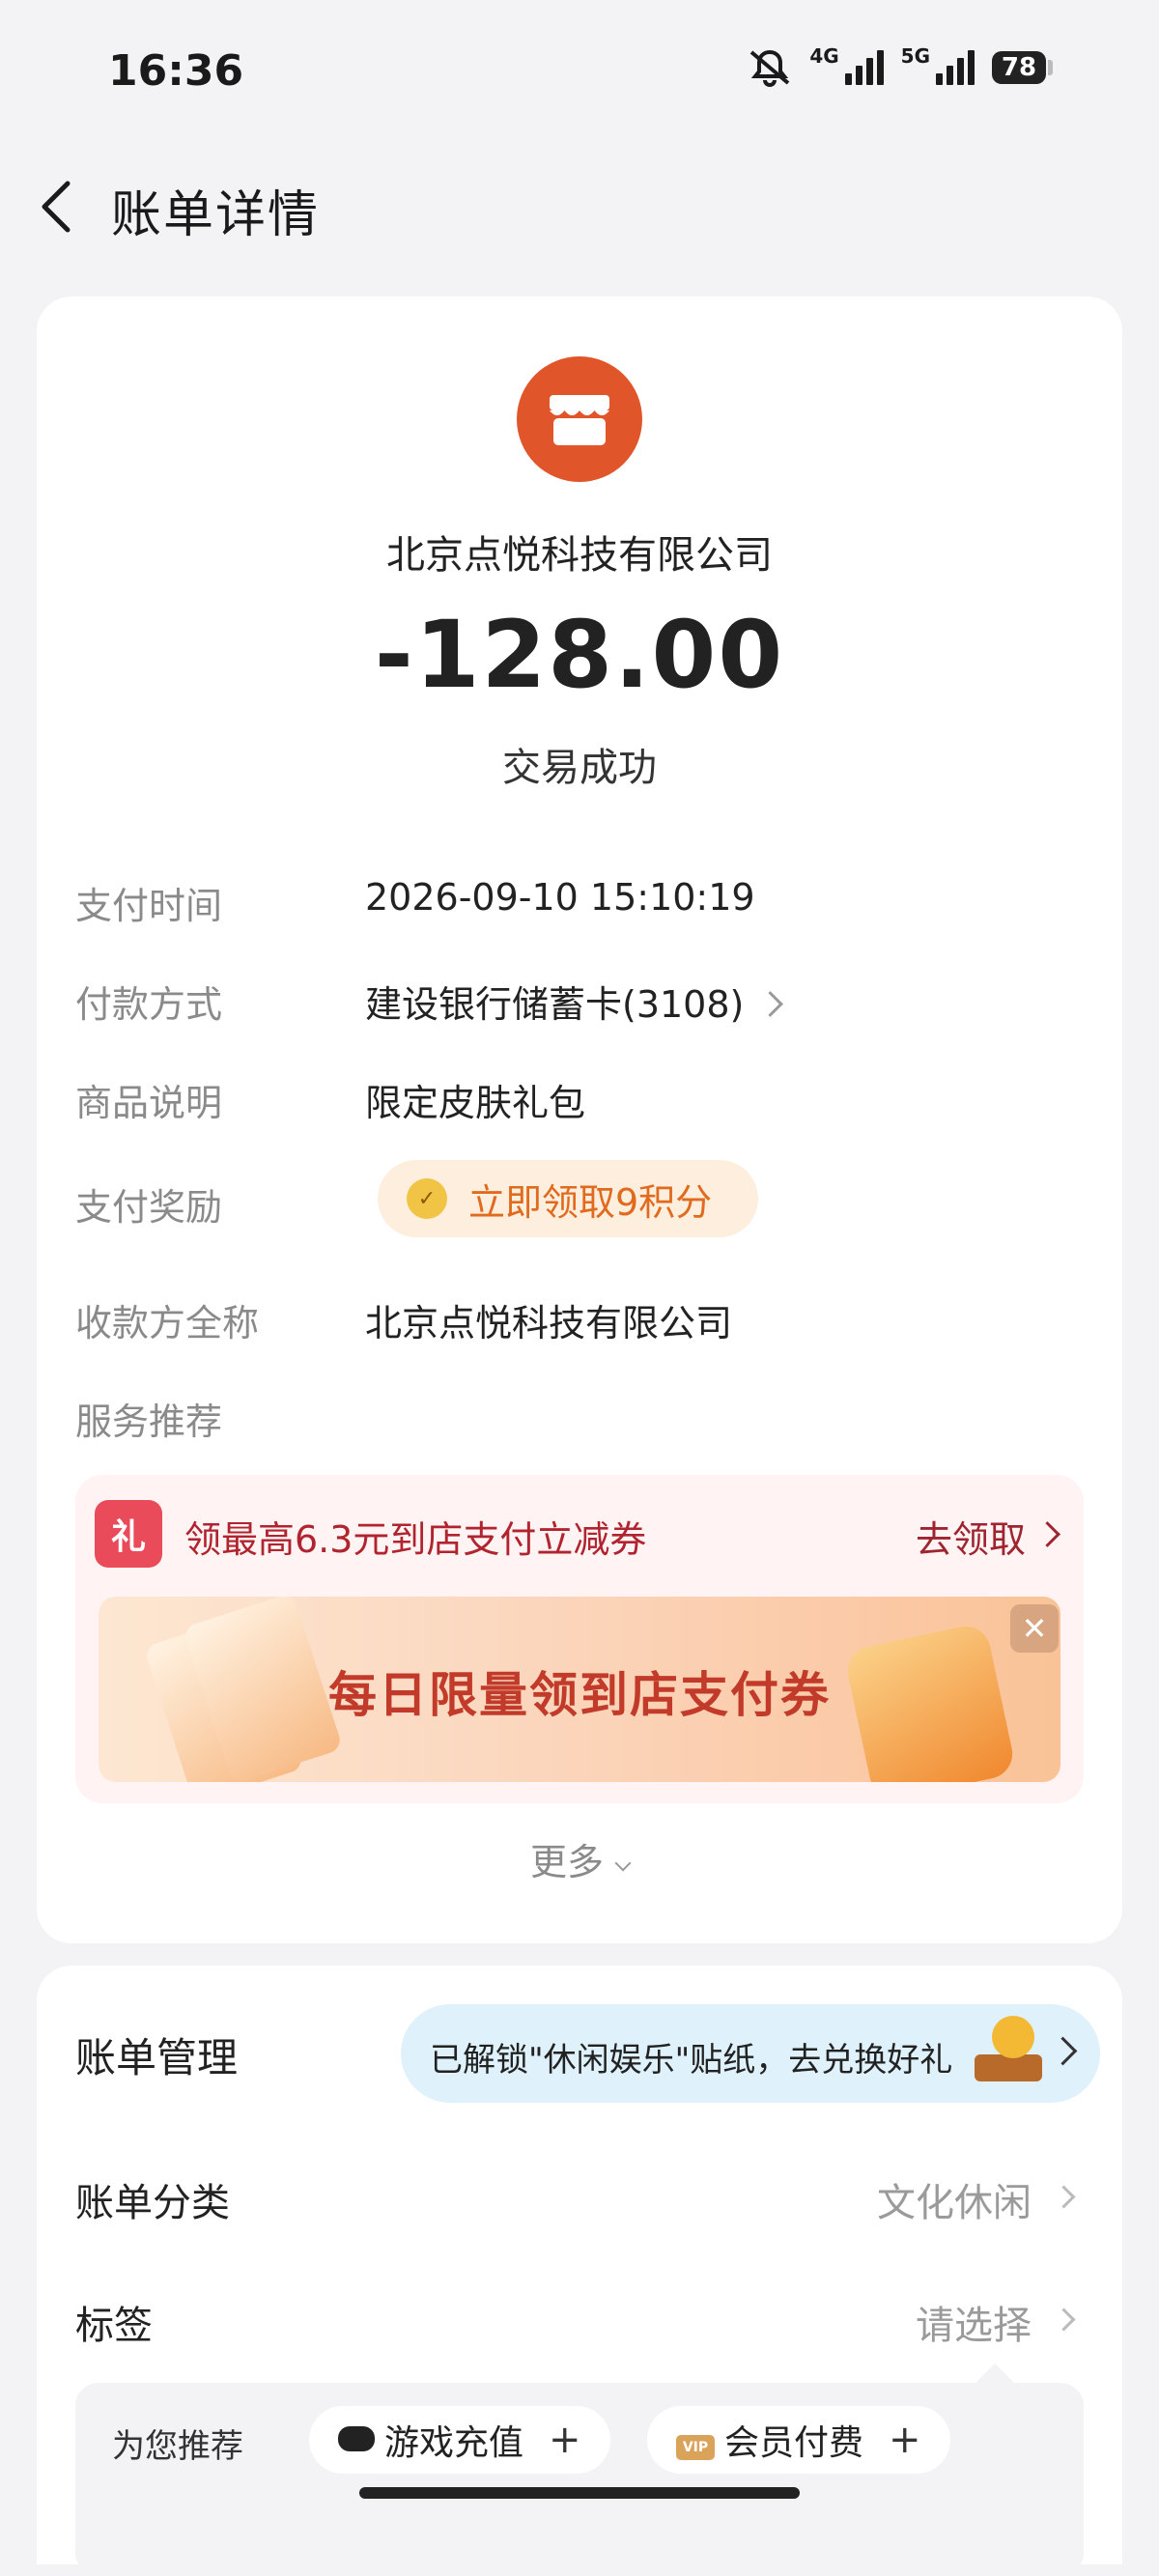  Describe the element at coordinates (1019, 67) in the screenshot. I see `battery-level: 78` at that location.